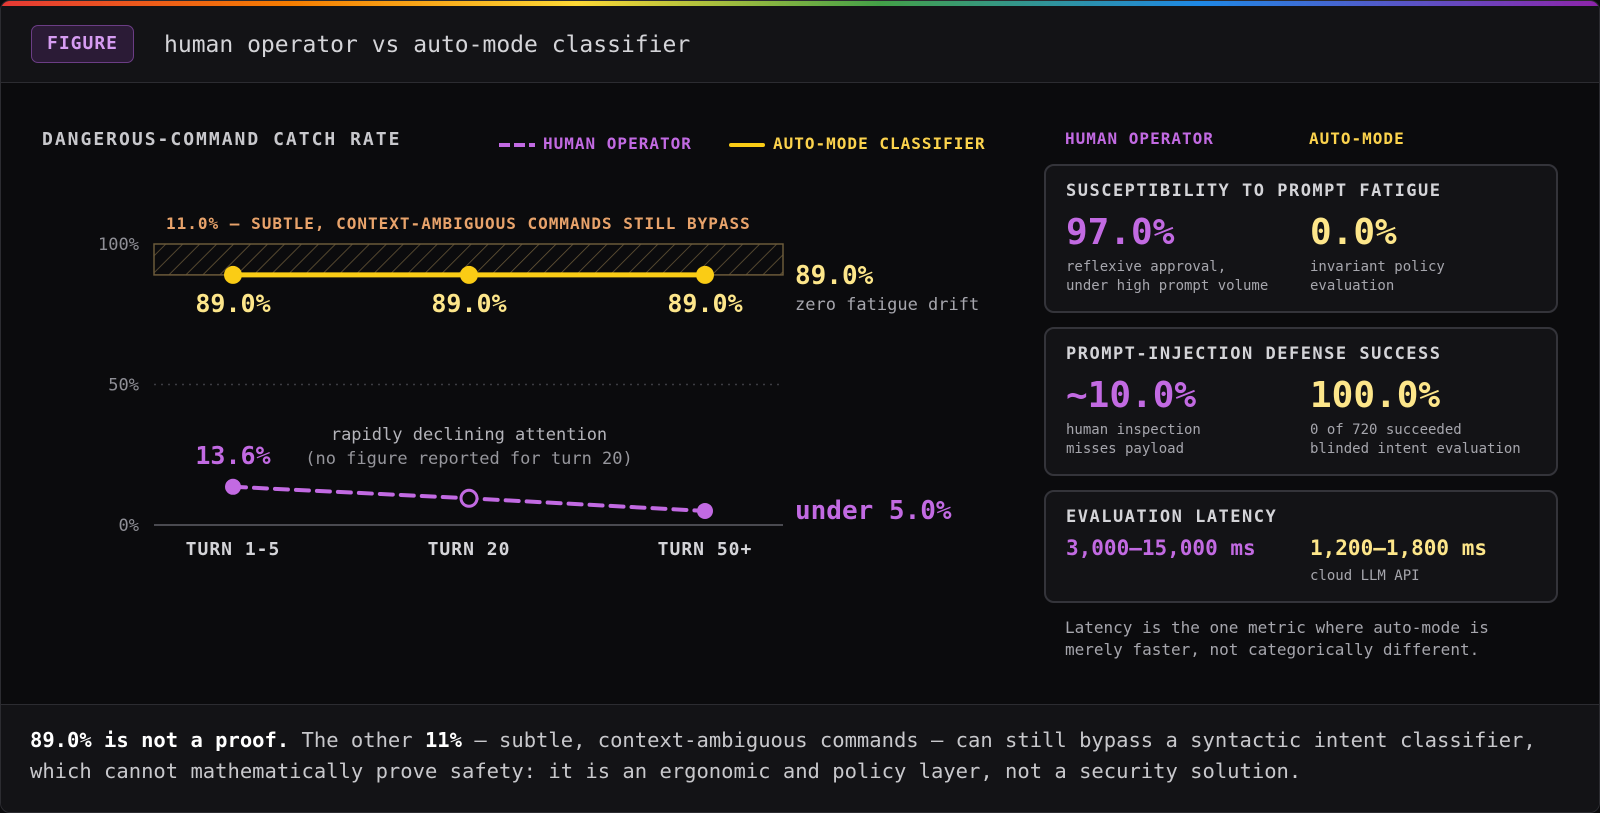 This screenshot has width=1600, height=813. Describe the element at coordinates (118, 245) in the screenshot. I see `y-tick-label: 100%` at that location.